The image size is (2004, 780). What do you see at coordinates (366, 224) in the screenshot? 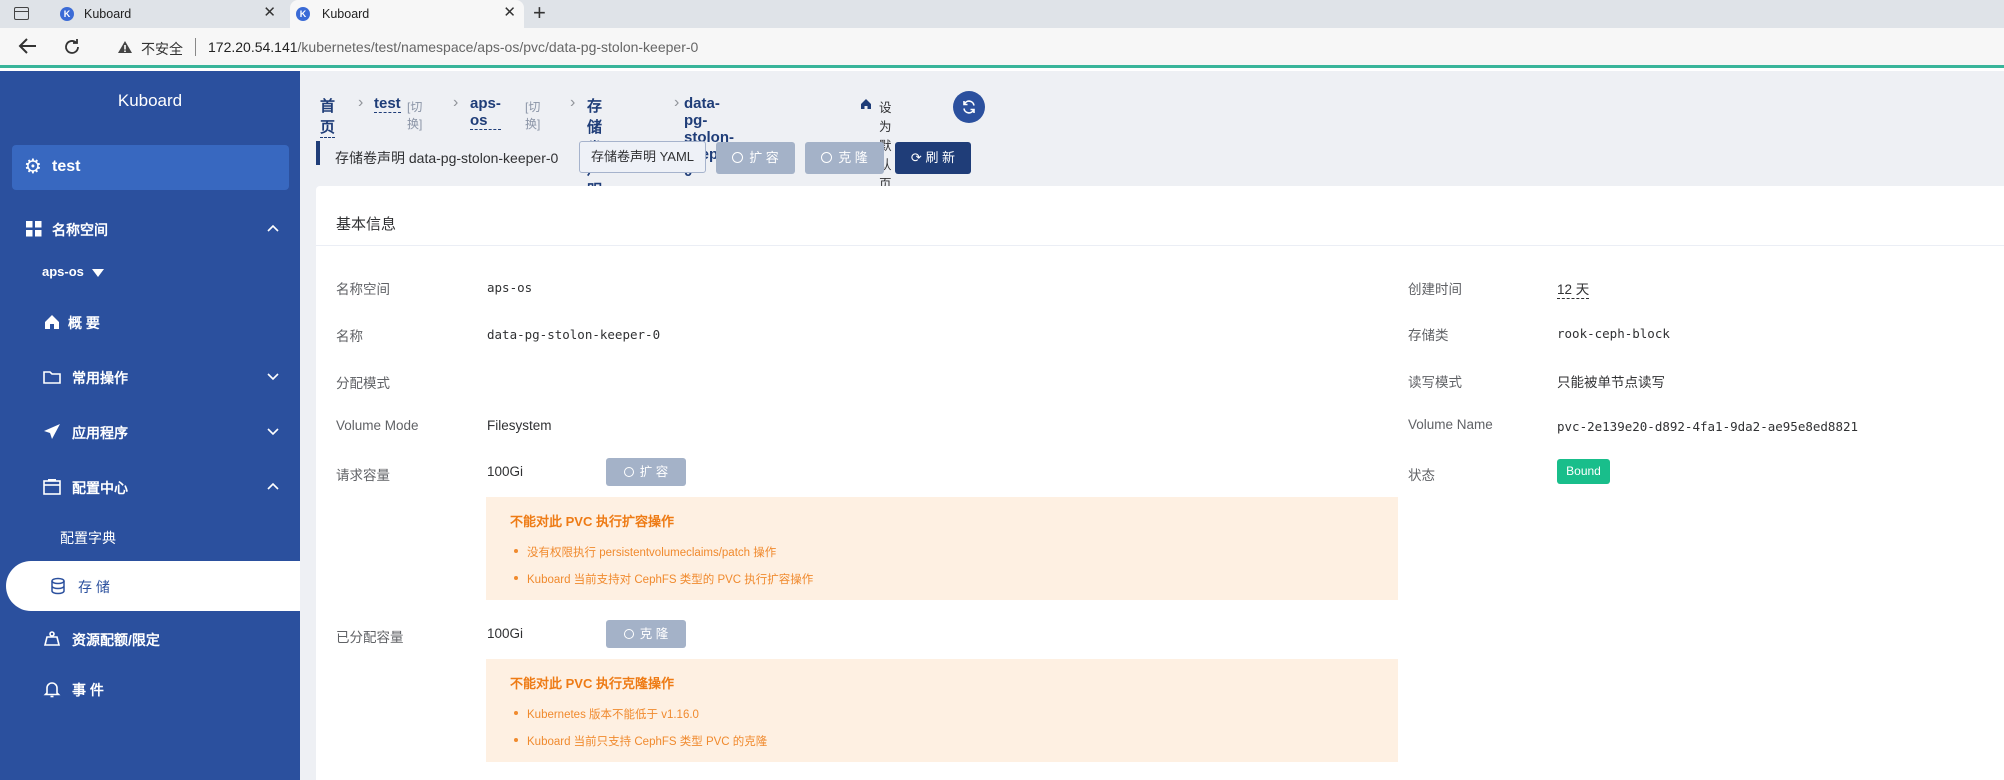
I see `panel-title: 基本信息` at bounding box center [366, 224].